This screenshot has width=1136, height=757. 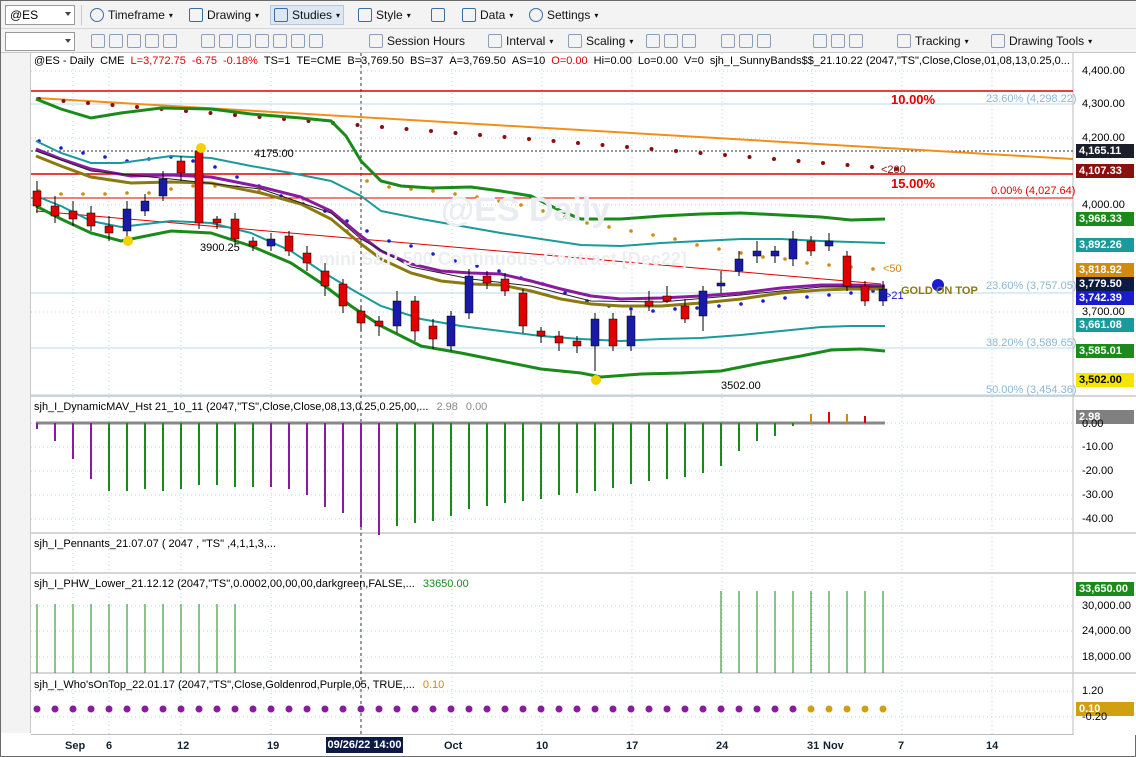 I want to click on change-value: -6.75, so click(x=204, y=61).